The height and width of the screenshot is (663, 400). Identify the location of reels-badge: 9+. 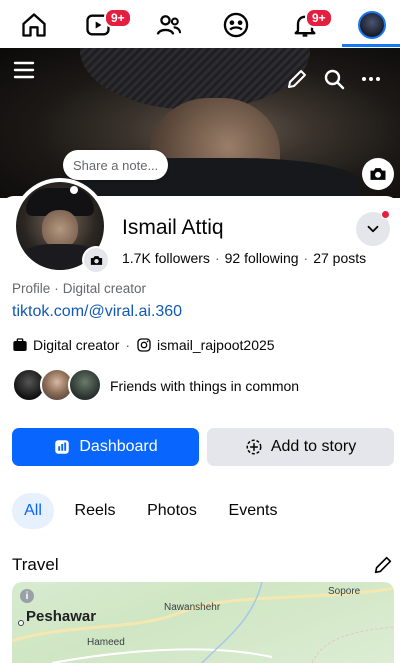
(118, 18).